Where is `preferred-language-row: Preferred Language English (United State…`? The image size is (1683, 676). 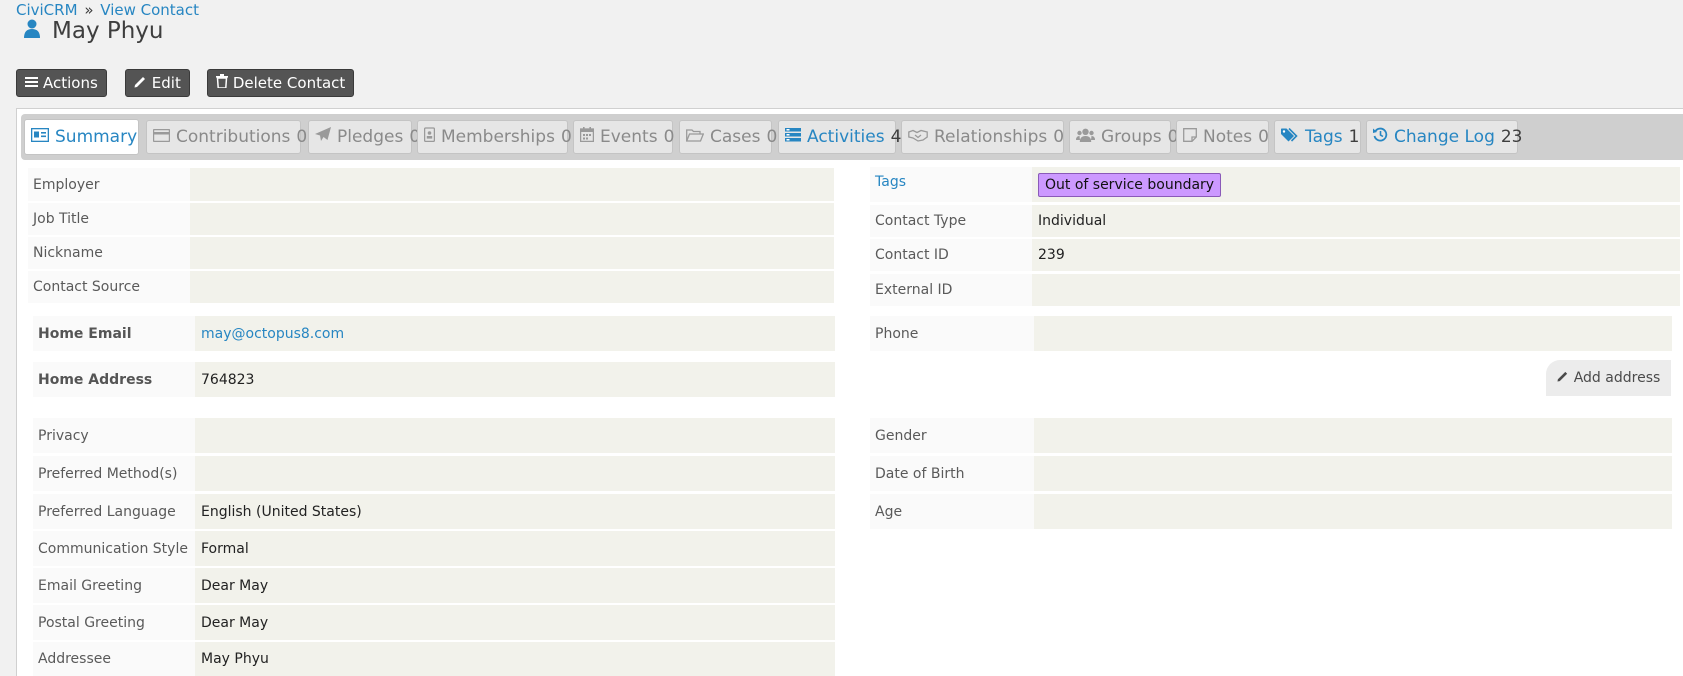
preferred-language-row: Preferred Language English (United State… is located at coordinates (434, 511).